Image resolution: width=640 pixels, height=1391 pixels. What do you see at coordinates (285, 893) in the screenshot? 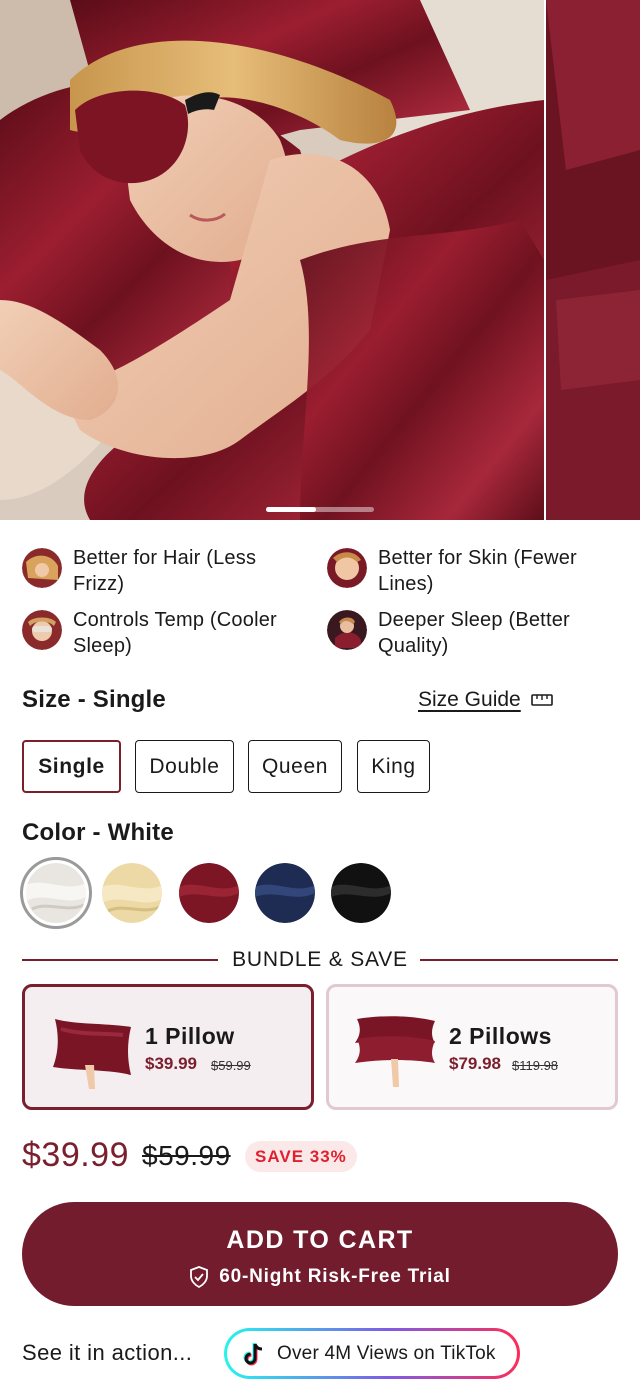
I see `swatch-navy` at bounding box center [285, 893].